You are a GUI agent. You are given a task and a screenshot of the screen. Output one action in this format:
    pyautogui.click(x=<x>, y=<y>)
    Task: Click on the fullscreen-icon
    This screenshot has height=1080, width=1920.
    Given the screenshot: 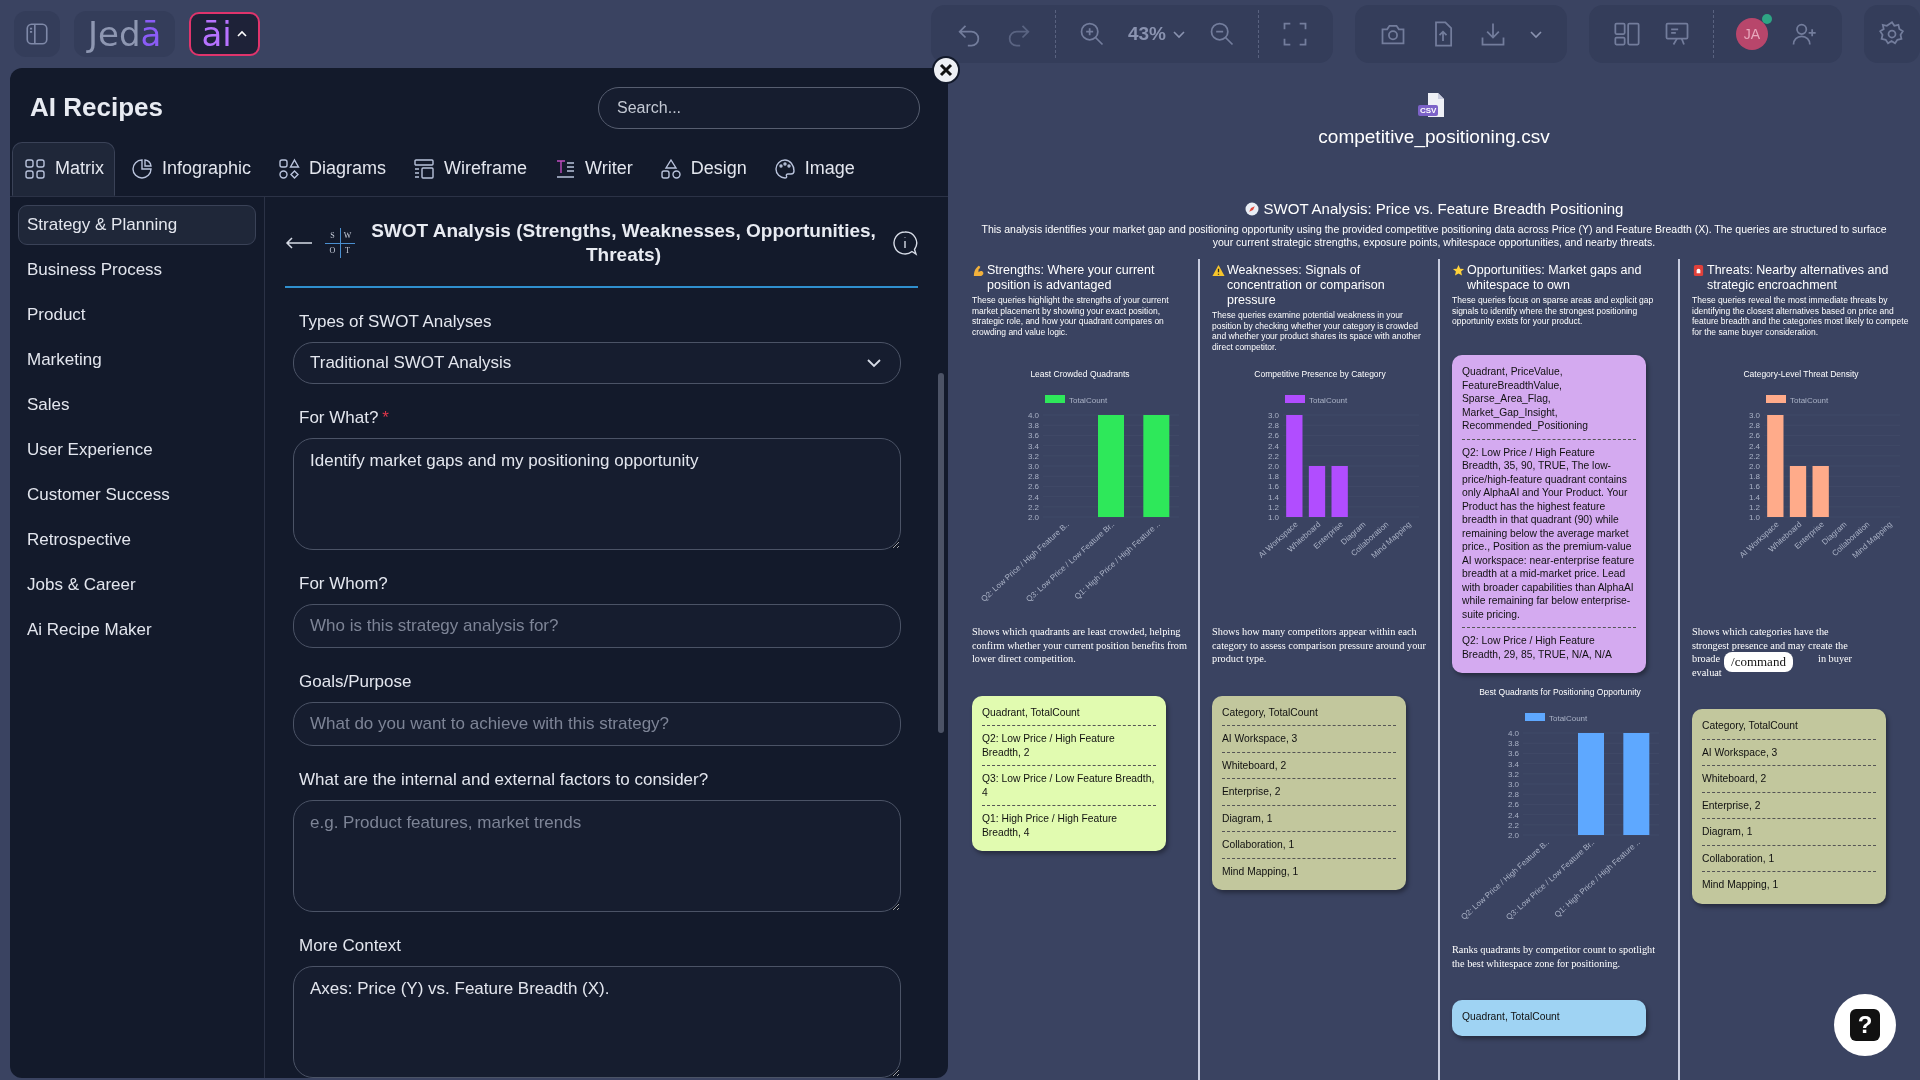 What is the action you would take?
    pyautogui.click(x=1295, y=34)
    